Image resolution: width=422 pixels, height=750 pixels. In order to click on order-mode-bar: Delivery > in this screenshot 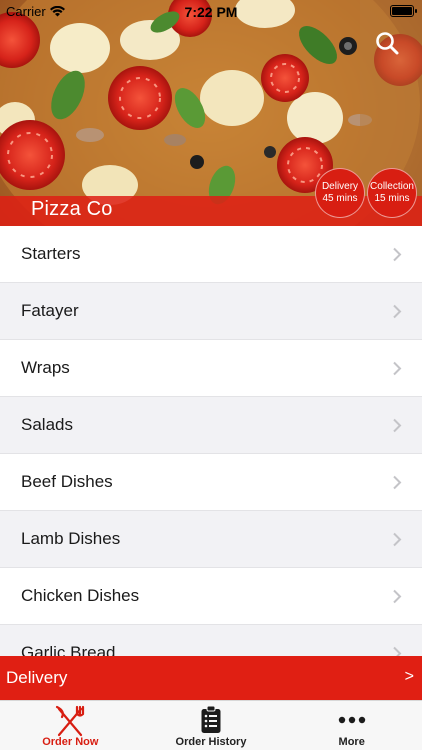, I will do `click(211, 678)`.